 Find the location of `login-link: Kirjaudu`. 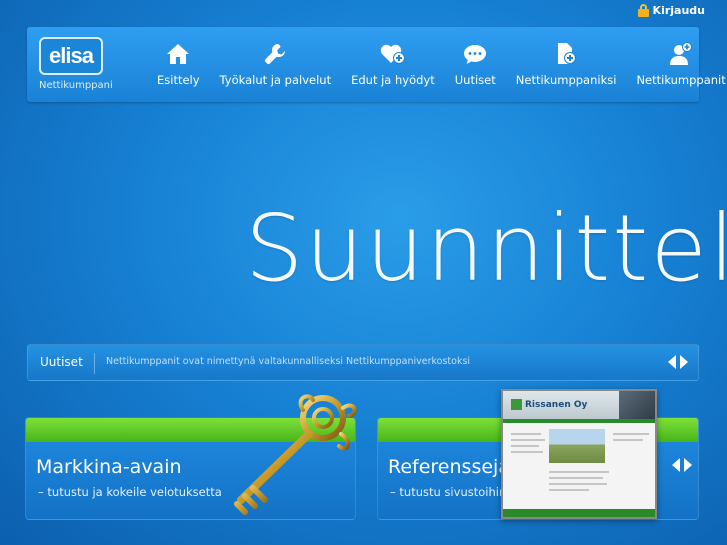

login-link: Kirjaudu is located at coordinates (671, 10).